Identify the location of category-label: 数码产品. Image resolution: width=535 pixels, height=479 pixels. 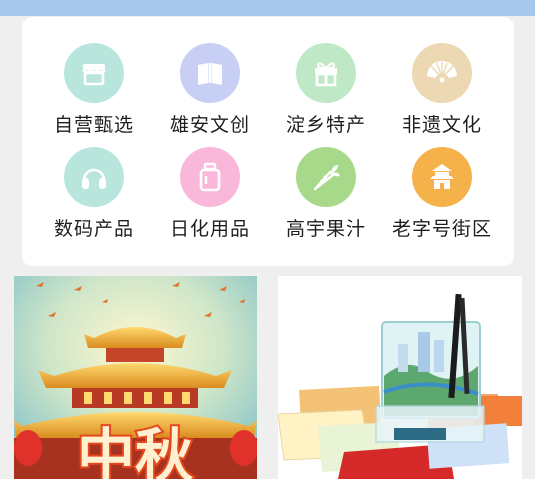
(93, 229).